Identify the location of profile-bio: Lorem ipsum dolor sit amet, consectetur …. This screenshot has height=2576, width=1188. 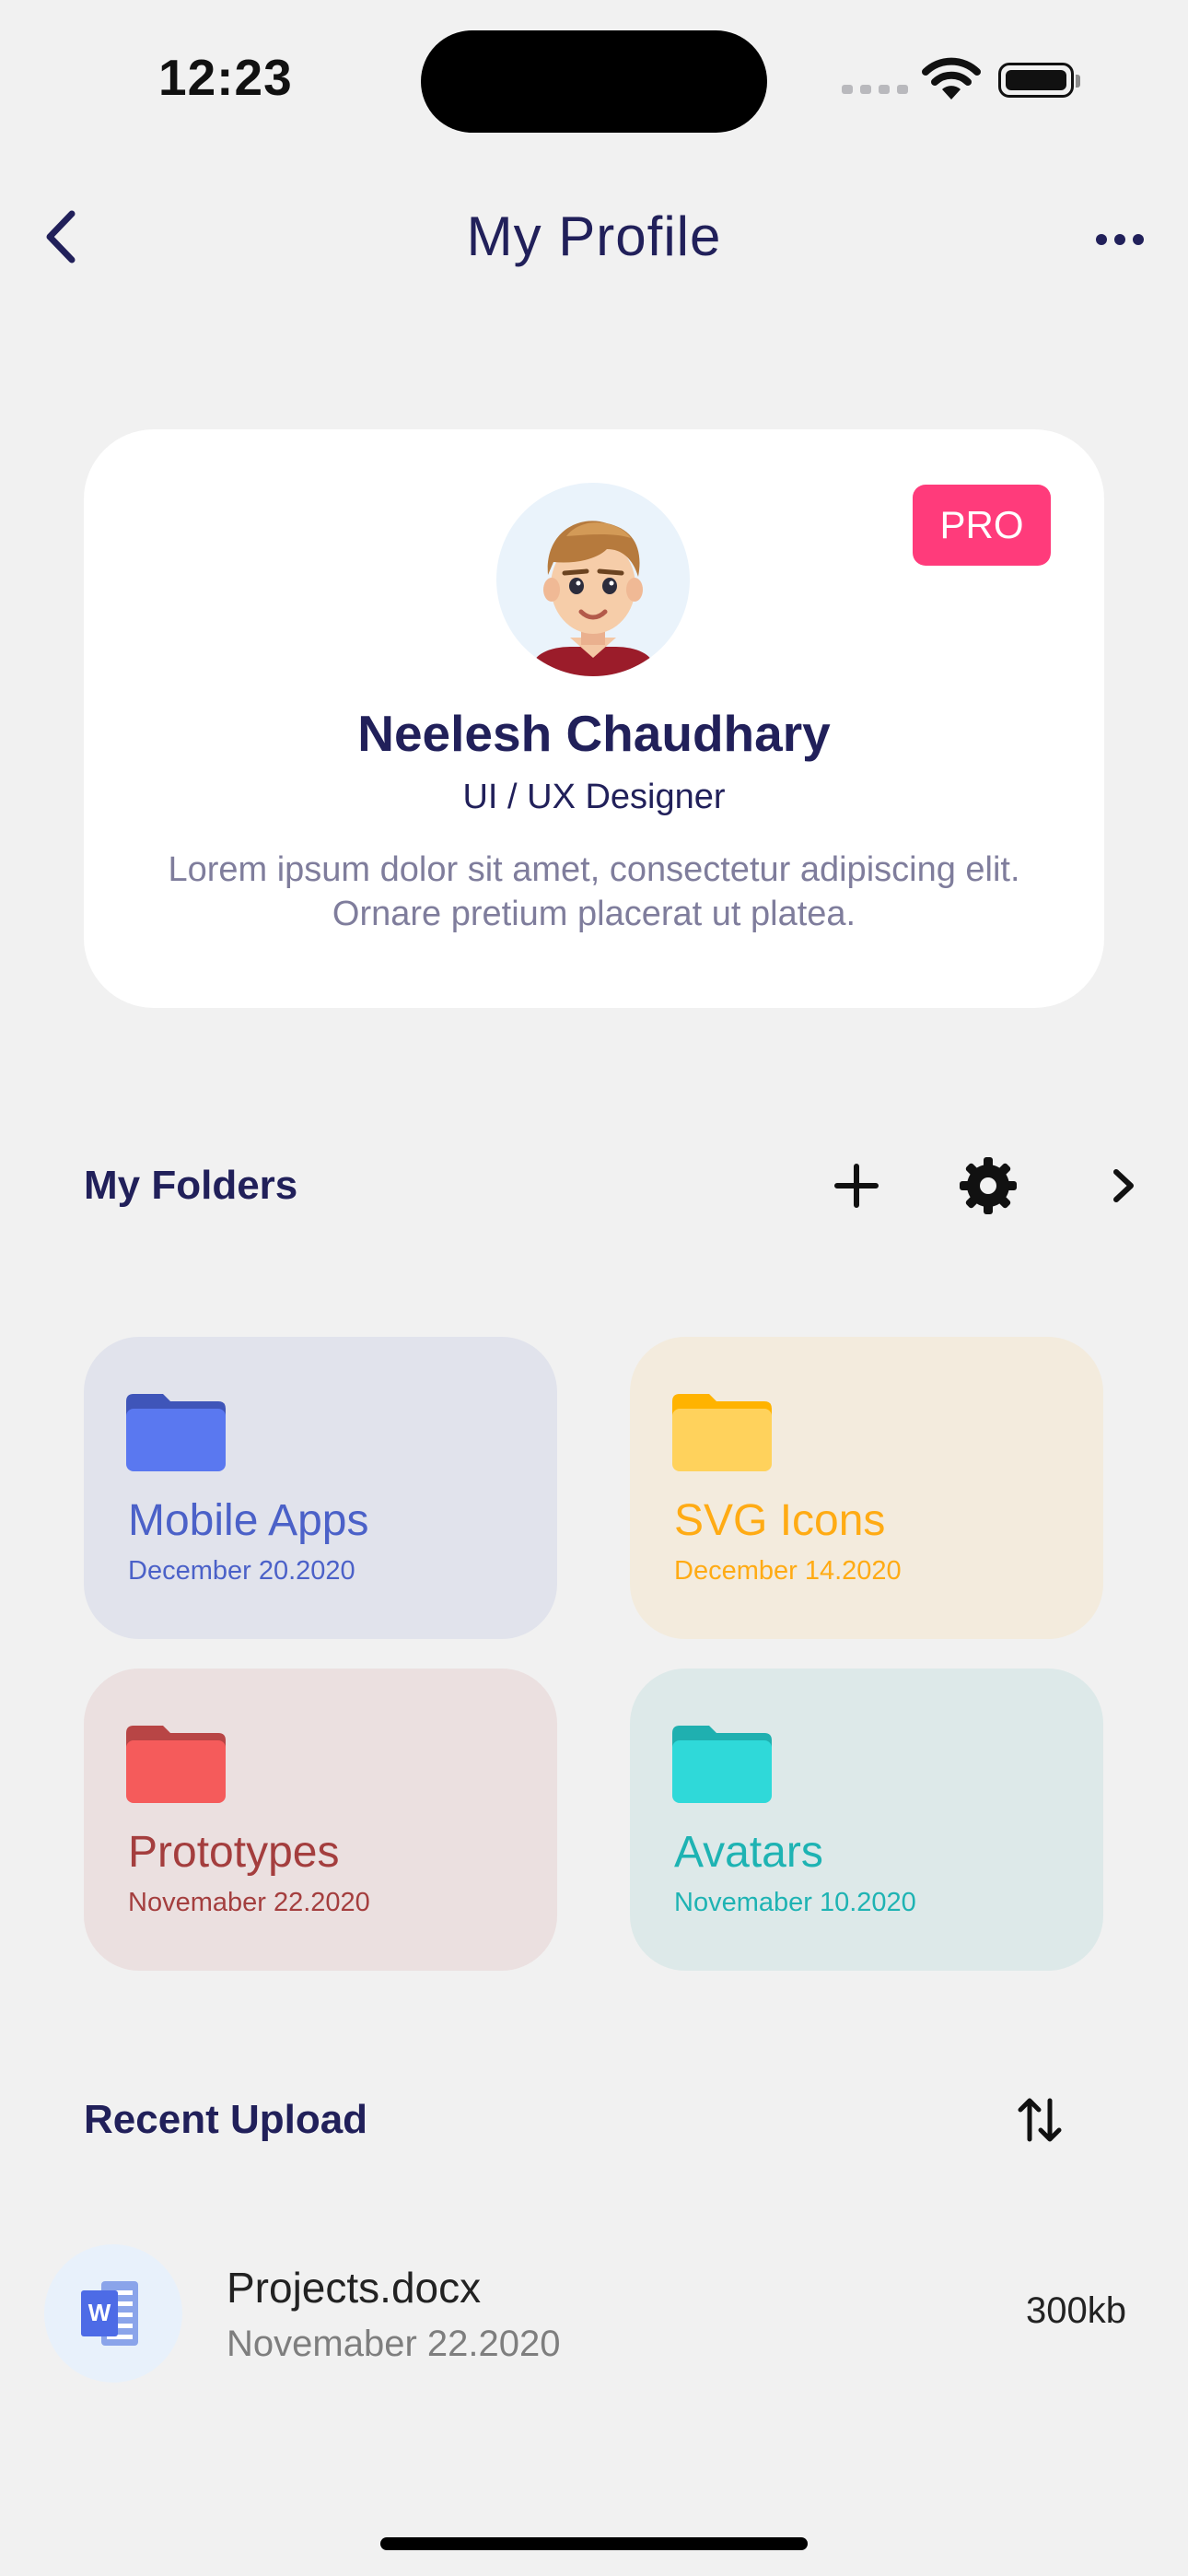
(594, 891).